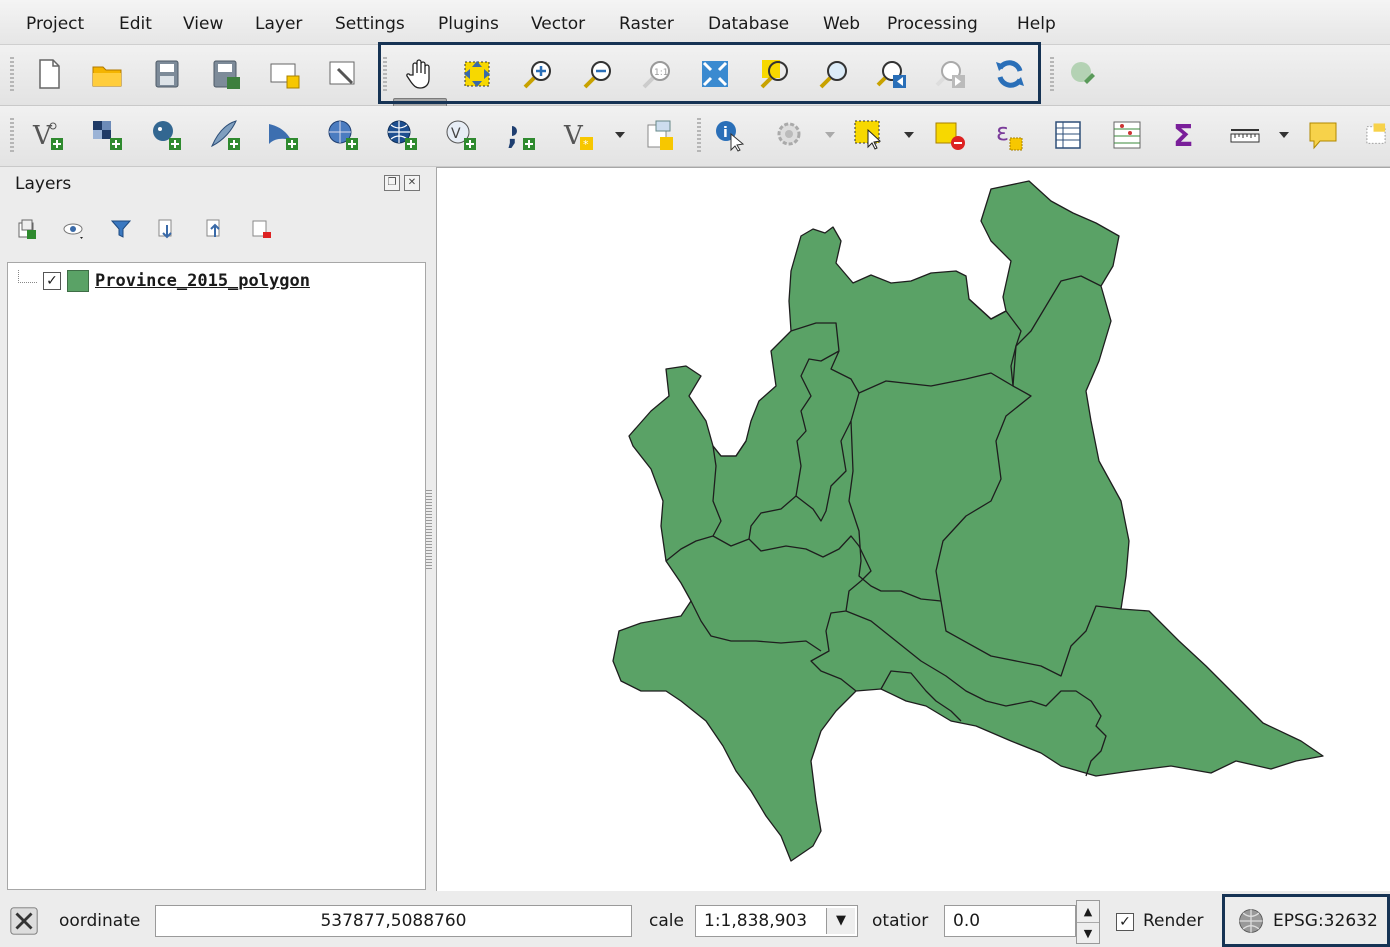  I want to click on stepper-down-icon: ▼, so click(1088, 933).